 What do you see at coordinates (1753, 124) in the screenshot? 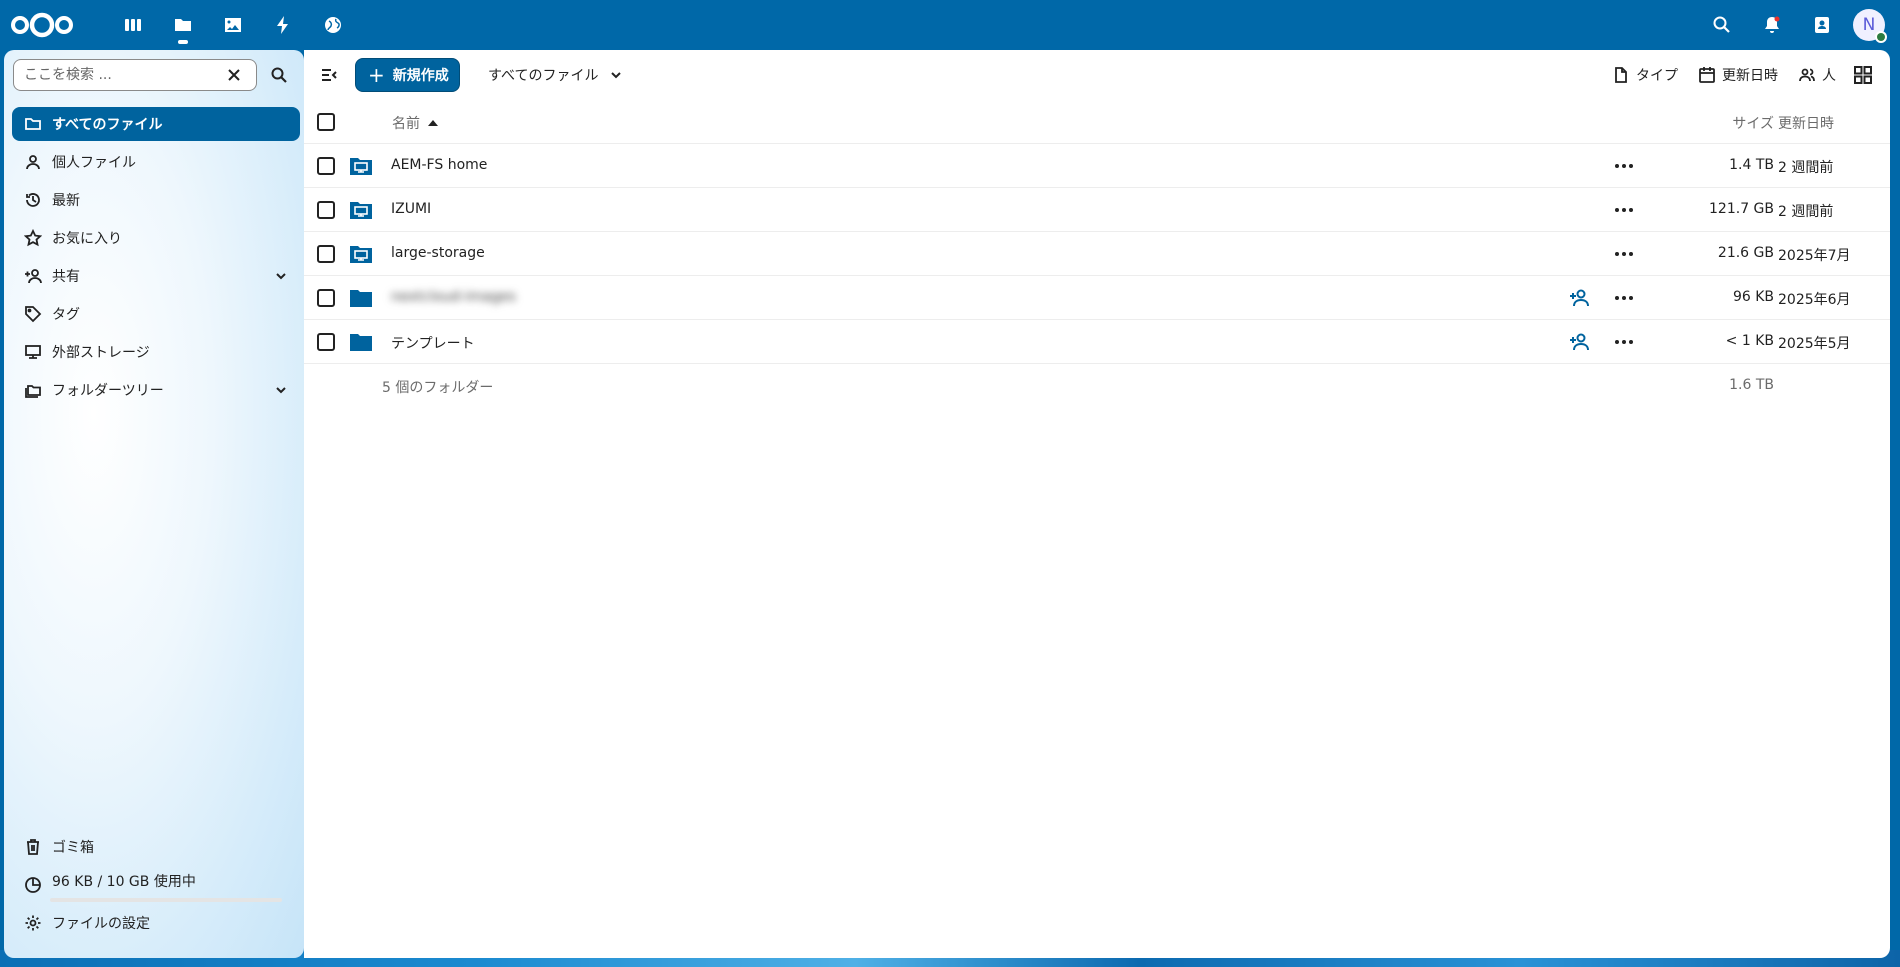
I see `column-header-size: サイズ` at bounding box center [1753, 124].